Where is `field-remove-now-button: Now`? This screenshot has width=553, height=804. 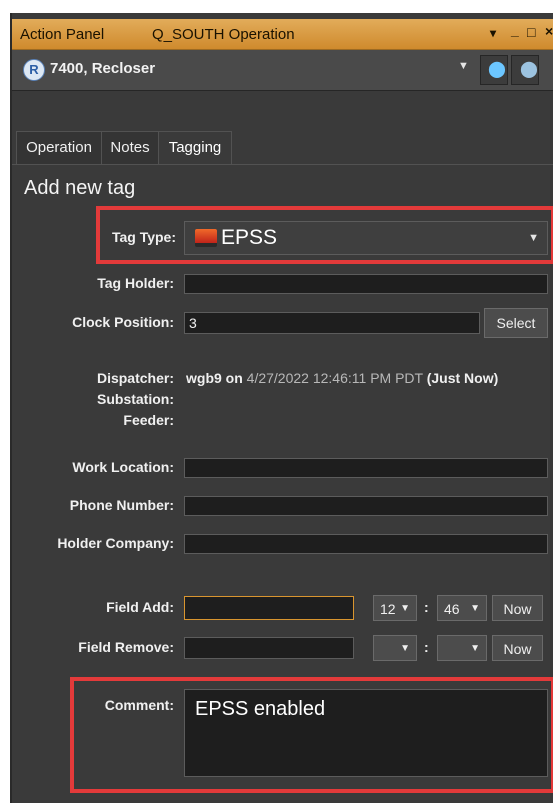 field-remove-now-button: Now is located at coordinates (517, 648).